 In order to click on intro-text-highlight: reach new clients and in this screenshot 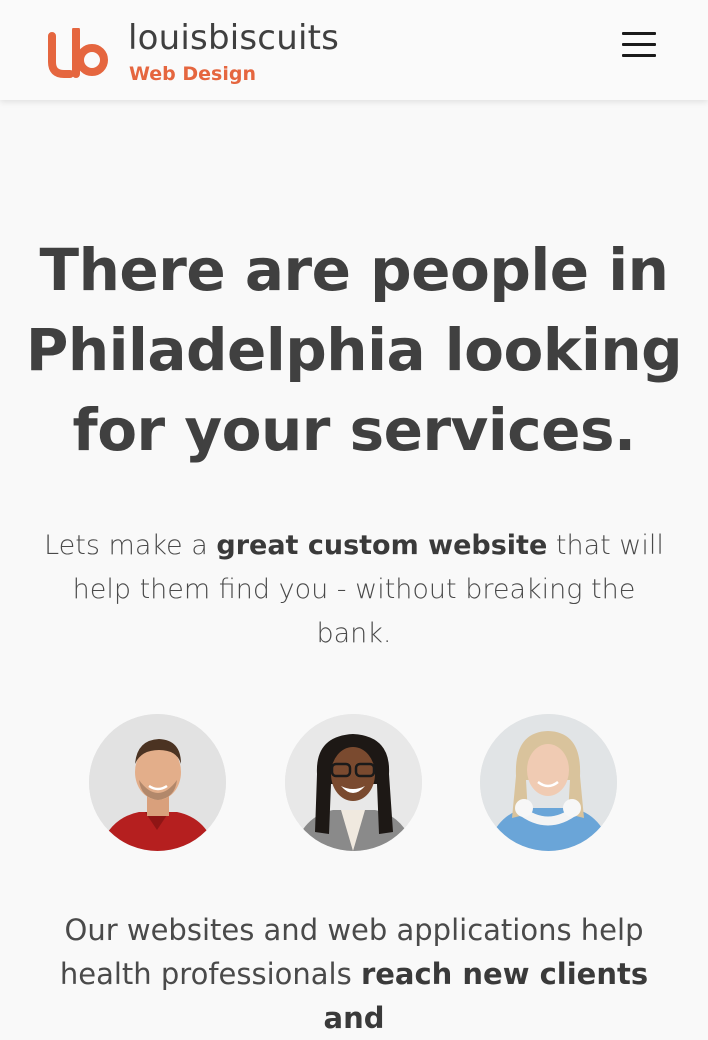, I will do `click(486, 996)`.